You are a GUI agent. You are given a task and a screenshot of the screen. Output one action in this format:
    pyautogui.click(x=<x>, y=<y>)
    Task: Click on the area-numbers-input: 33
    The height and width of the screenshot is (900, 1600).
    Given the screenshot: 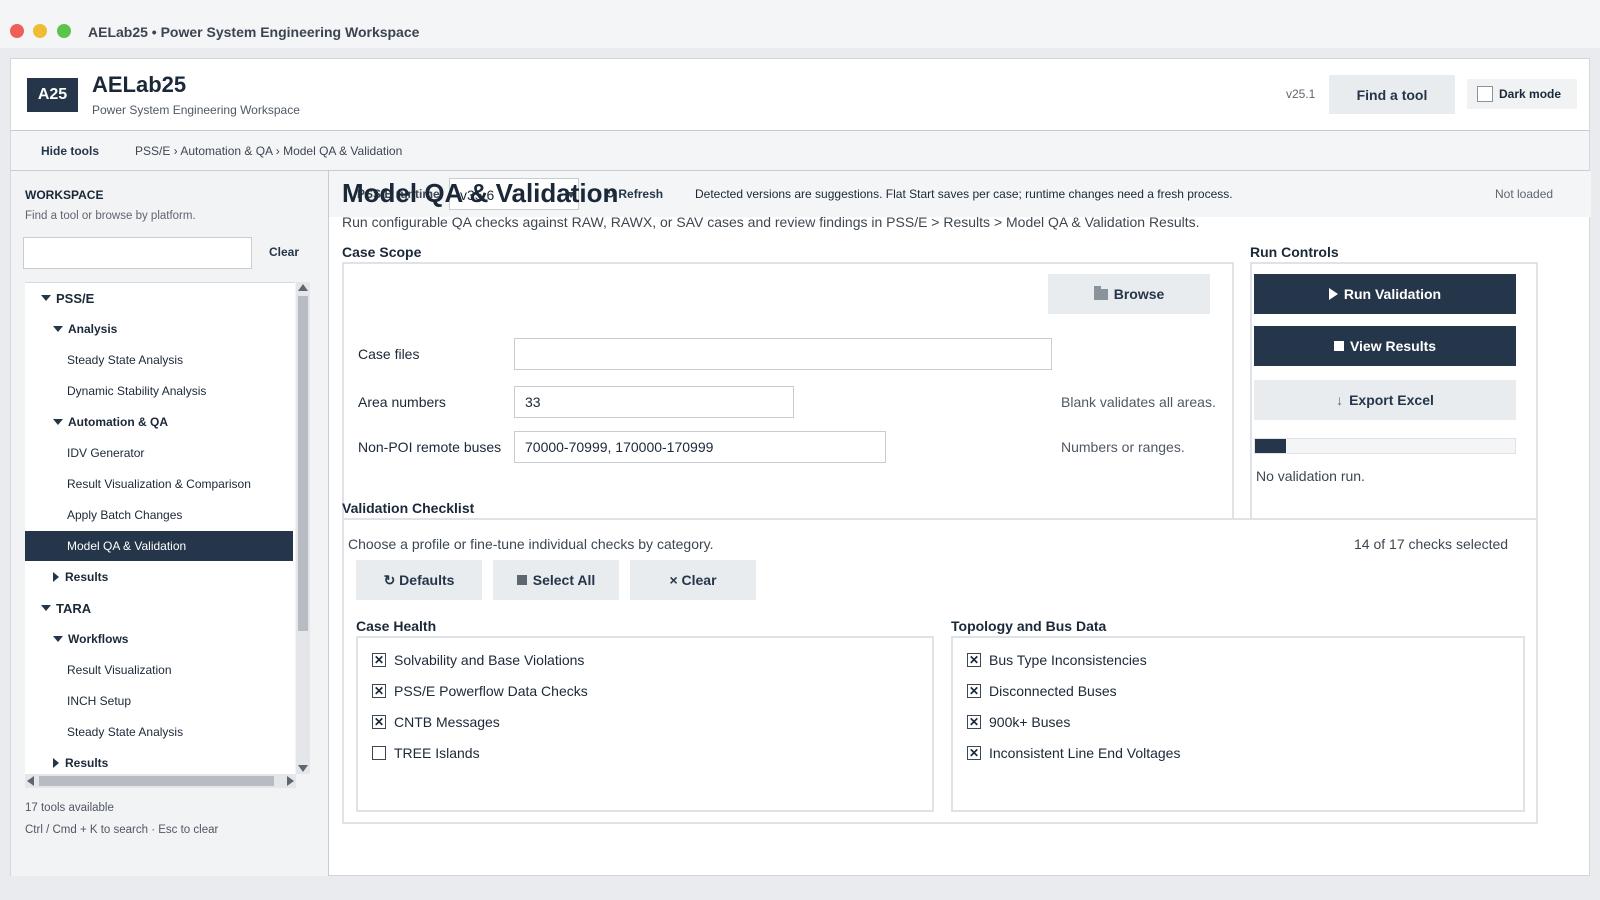 What is the action you would take?
    pyautogui.click(x=654, y=402)
    